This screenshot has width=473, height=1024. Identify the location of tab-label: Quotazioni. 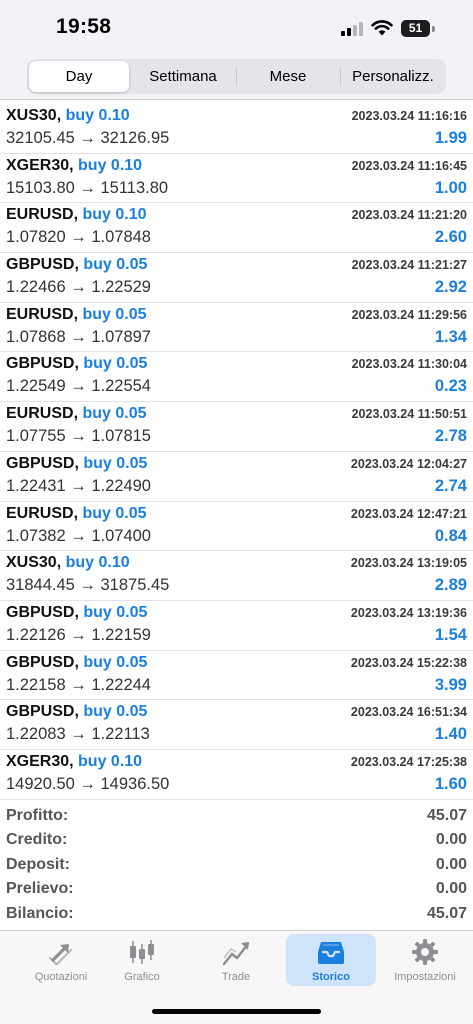
(61, 977).